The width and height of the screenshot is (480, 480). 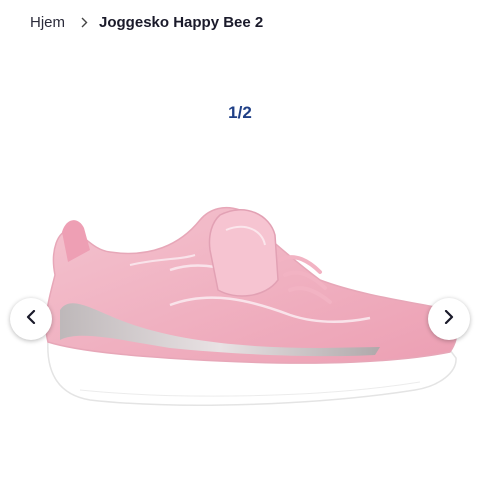 I want to click on breadcrumb: Hjem Joggesko Happy Bee 2, so click(x=146, y=22).